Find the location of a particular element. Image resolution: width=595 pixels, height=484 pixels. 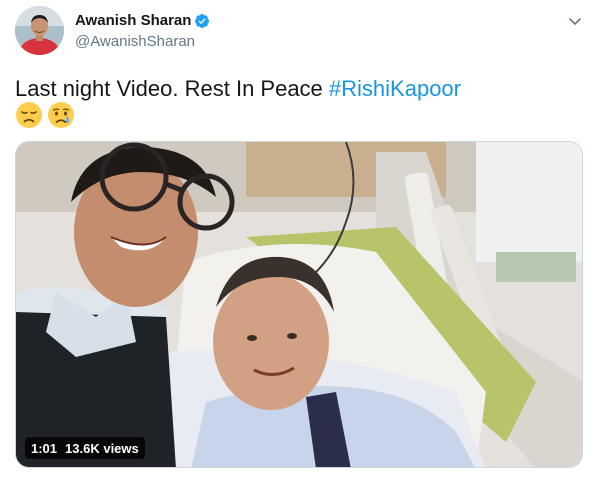

tweet-body-text: Last night Video. Rest In Peace is located at coordinates (172, 88).